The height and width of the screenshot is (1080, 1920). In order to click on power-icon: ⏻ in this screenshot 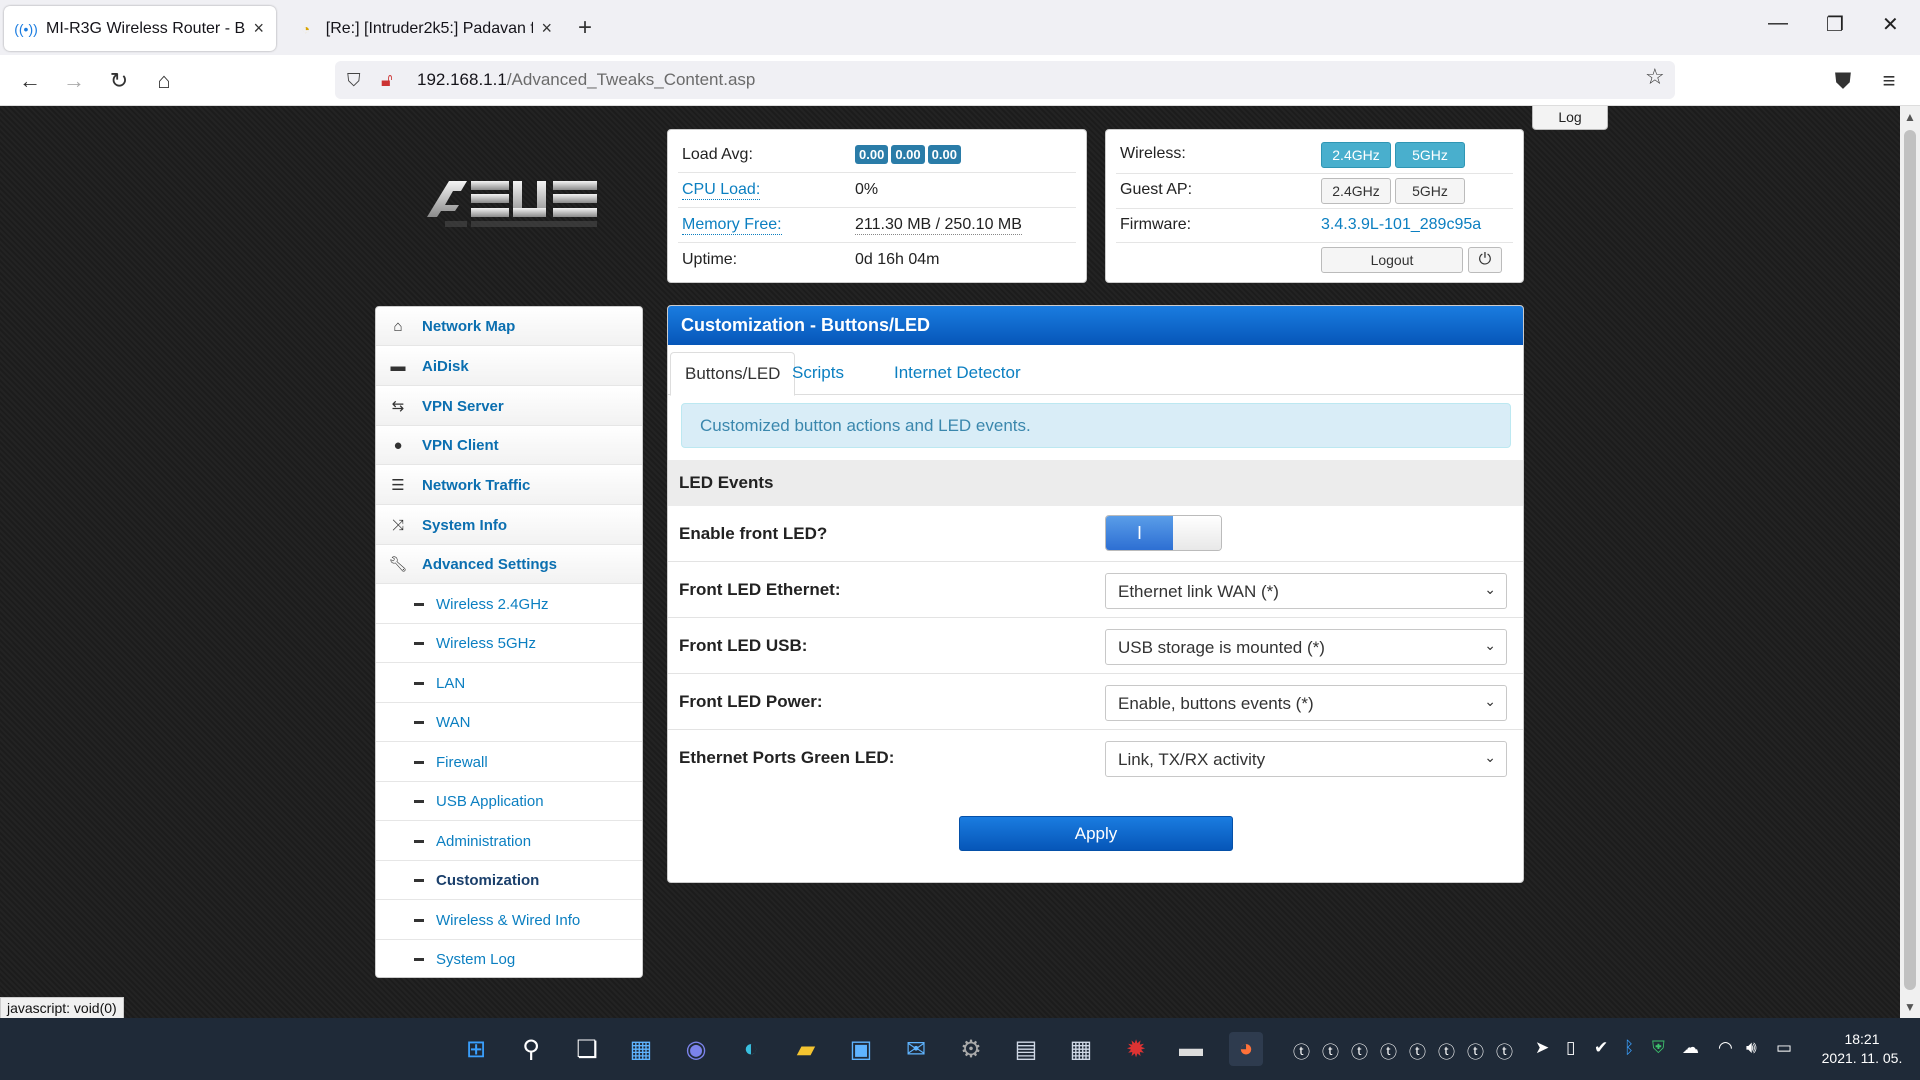, I will do `click(1485, 260)`.